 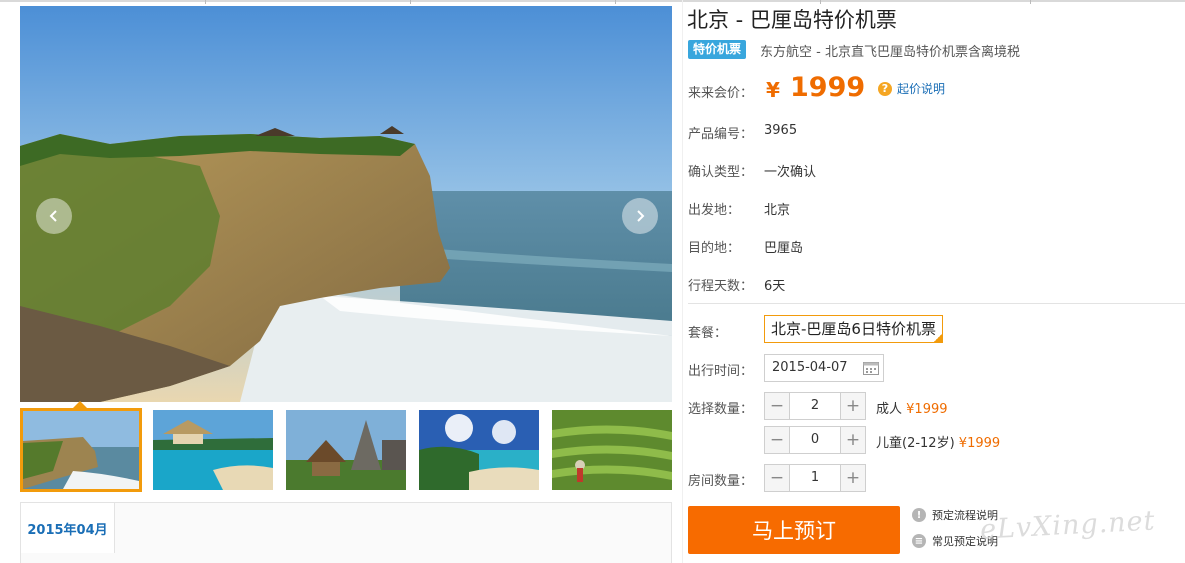 What do you see at coordinates (890, 52) in the screenshot?
I see `product-subtitle: 东方航空 - 北京直飞巴厘岛特价机票含离境税` at bounding box center [890, 52].